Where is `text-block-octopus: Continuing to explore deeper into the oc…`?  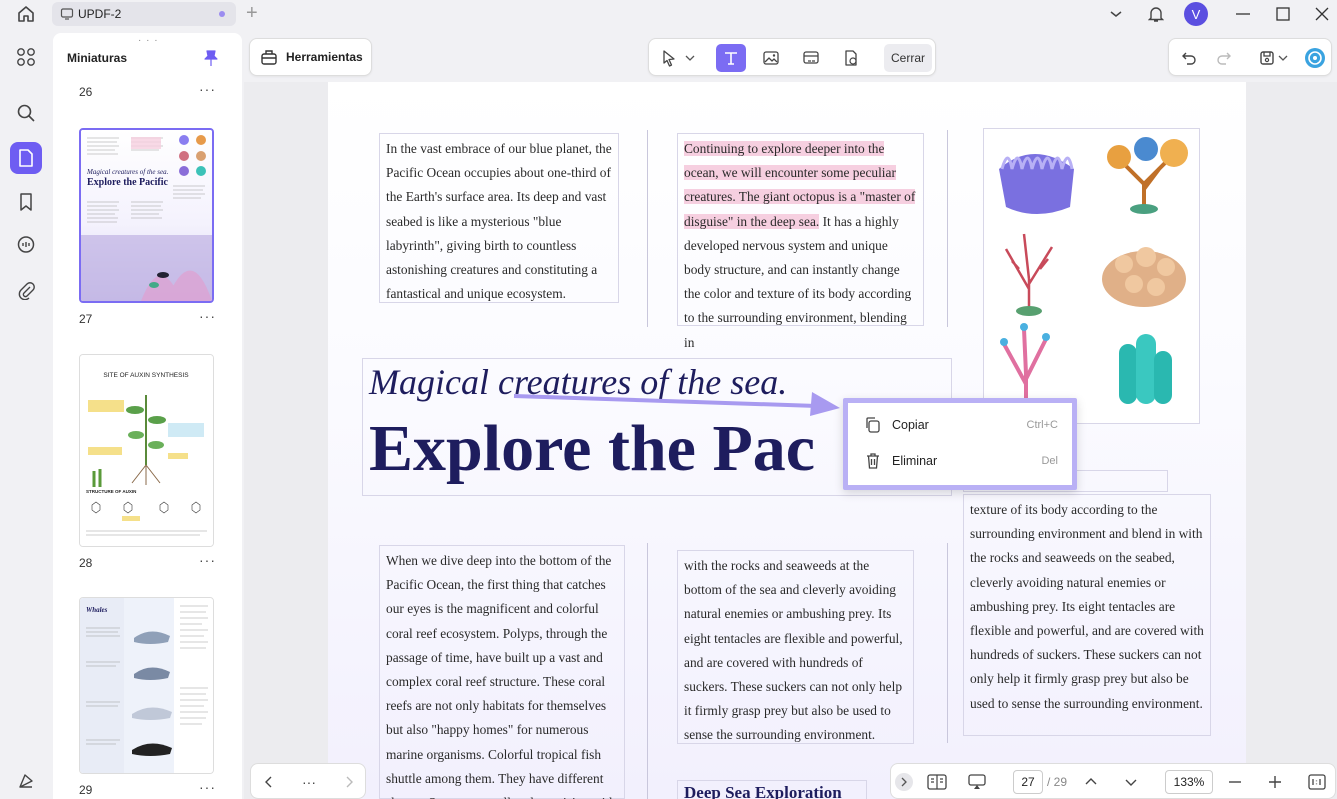 text-block-octopus: Continuing to explore deeper into the oc… is located at coordinates (800, 241).